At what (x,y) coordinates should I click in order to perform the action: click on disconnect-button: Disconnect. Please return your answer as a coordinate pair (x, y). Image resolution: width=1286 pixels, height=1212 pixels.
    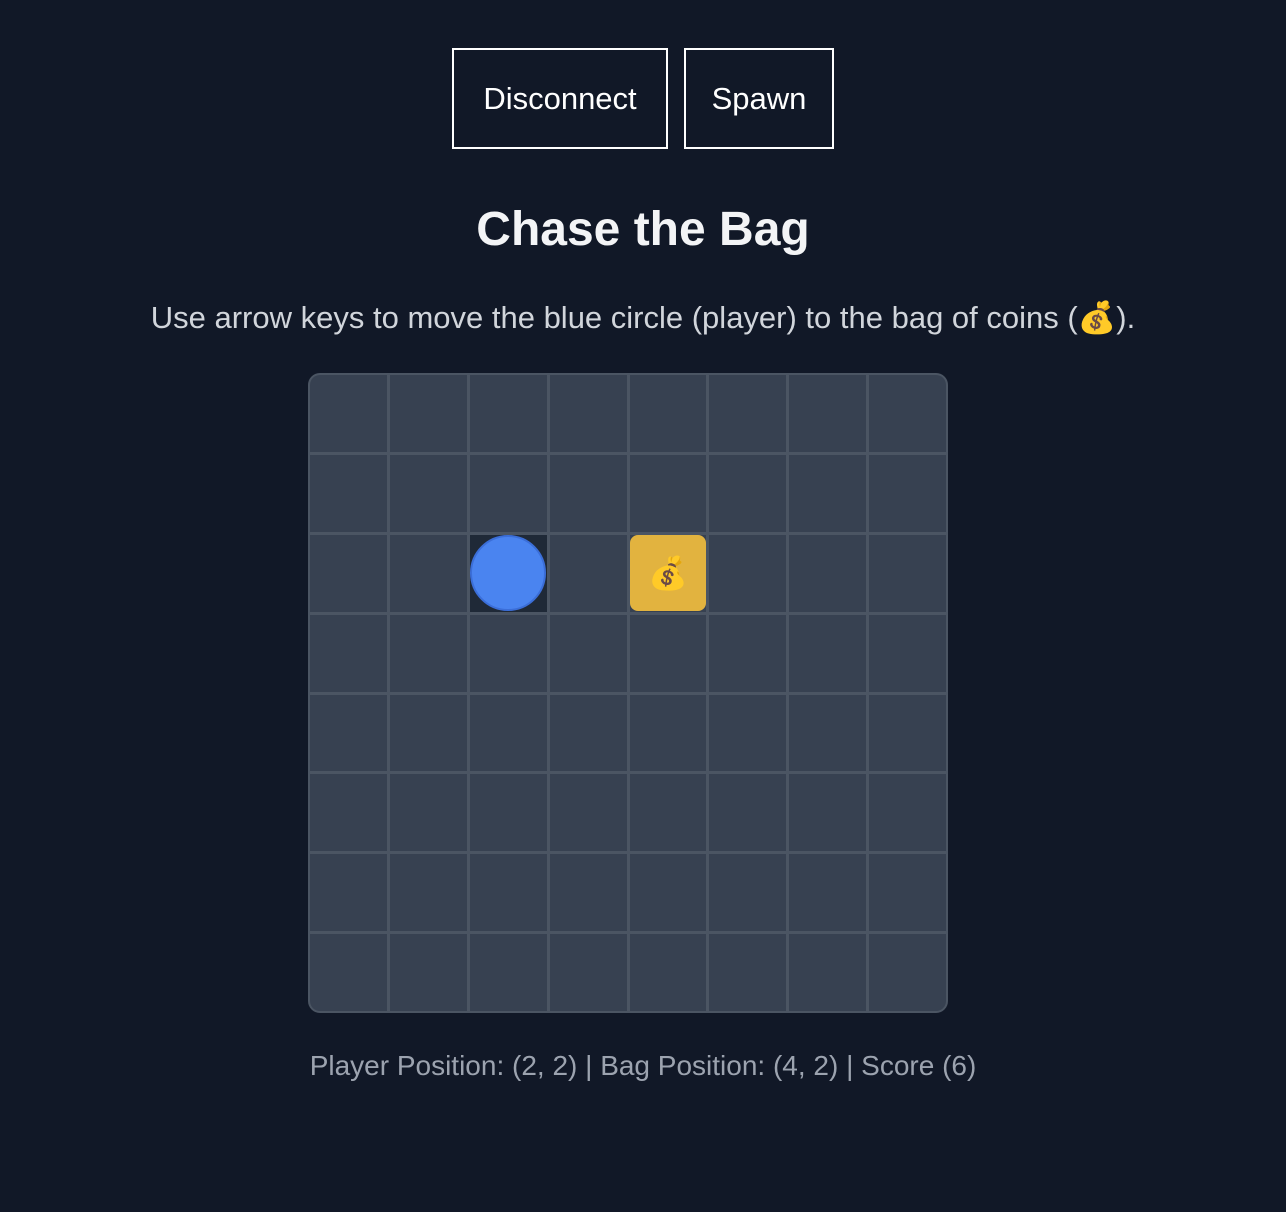
    Looking at the image, I should click on (560, 98).